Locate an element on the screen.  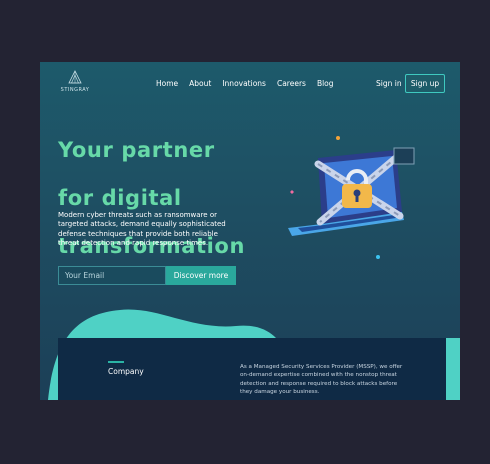
stingray-logo: STINGRAY is located at coordinates (75, 83).